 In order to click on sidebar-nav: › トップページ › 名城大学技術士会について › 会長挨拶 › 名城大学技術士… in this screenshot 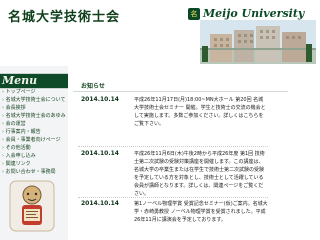, I will do `click(34, 133)`.